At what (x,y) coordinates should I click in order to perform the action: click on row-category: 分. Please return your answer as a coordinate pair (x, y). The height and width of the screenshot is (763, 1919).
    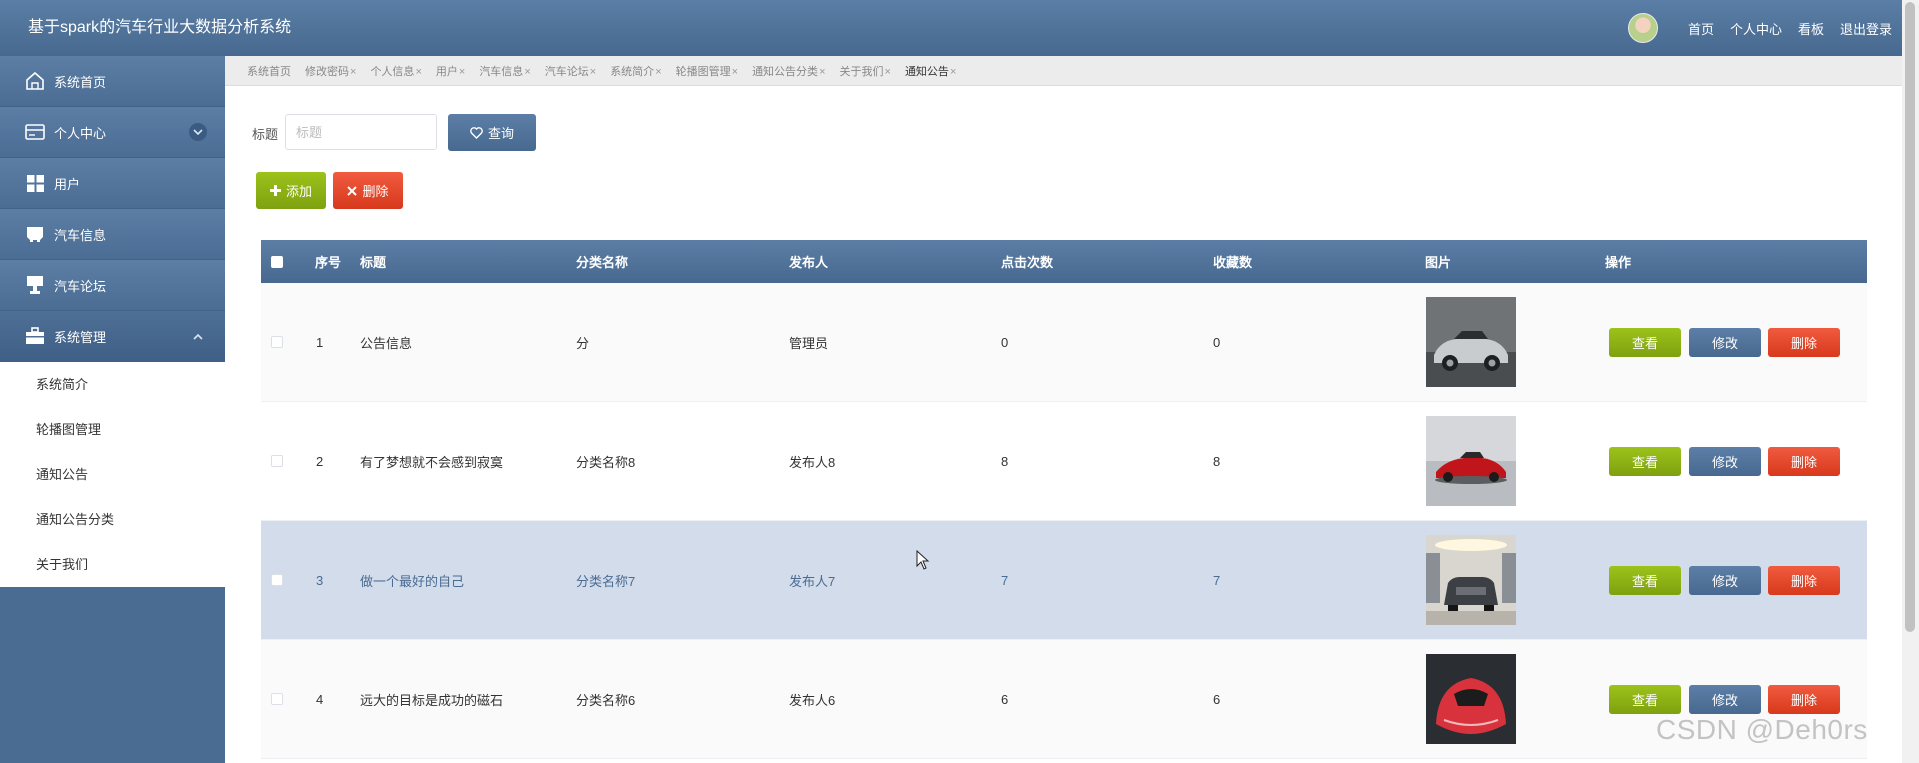
    Looking at the image, I should click on (583, 343).